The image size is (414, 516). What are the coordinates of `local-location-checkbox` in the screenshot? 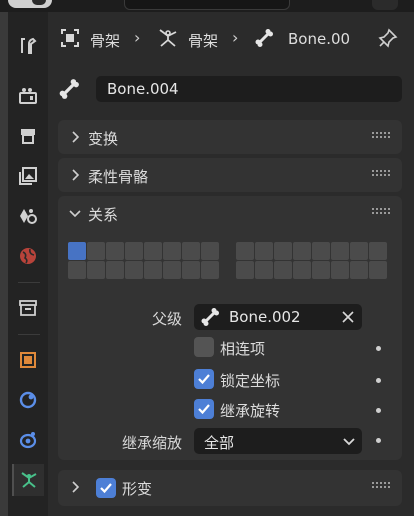 It's located at (204, 379).